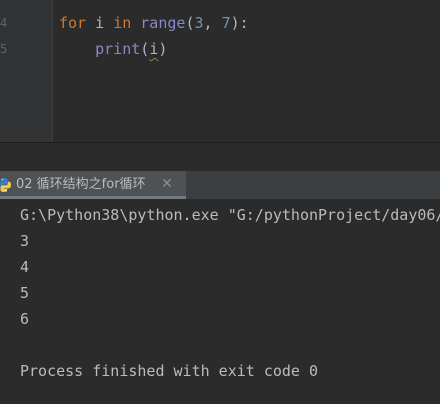 Image resolution: width=440 pixels, height=404 pixels. Describe the element at coordinates (239, 23) in the screenshot. I see `paren-close-colon: ):` at that location.